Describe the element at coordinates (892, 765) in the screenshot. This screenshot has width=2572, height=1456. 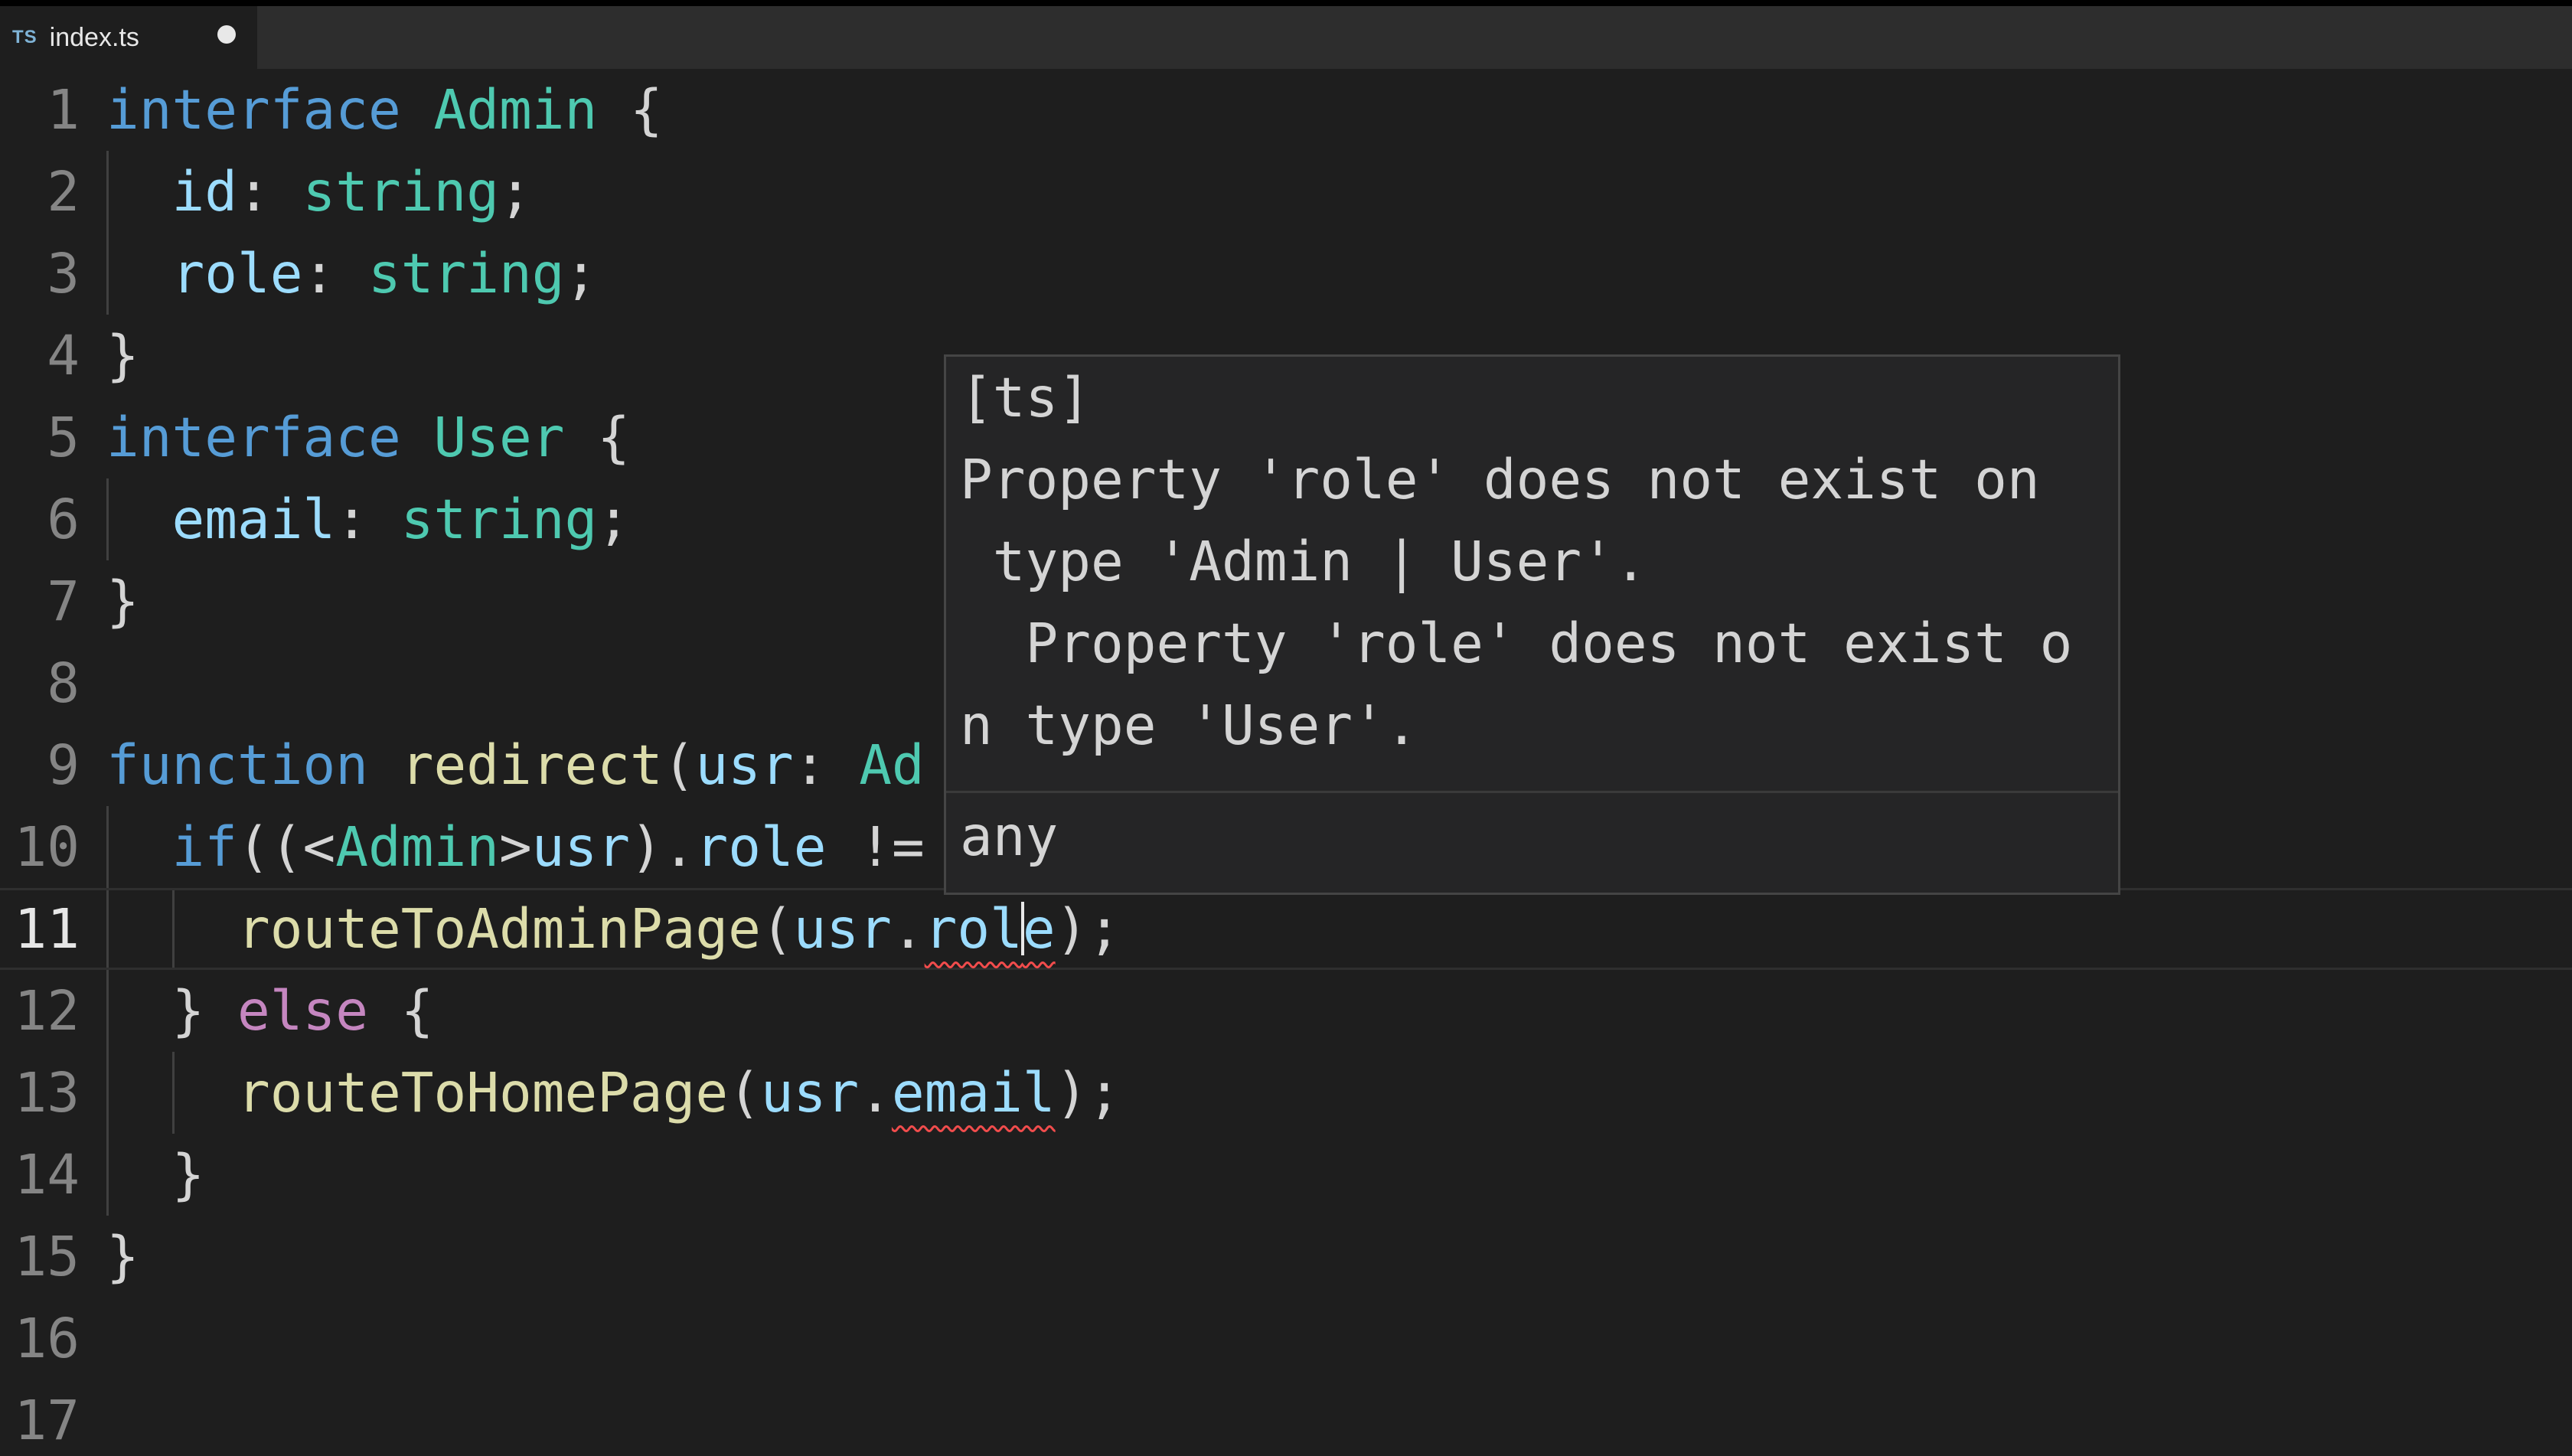
I see `code-token: Ad` at that location.